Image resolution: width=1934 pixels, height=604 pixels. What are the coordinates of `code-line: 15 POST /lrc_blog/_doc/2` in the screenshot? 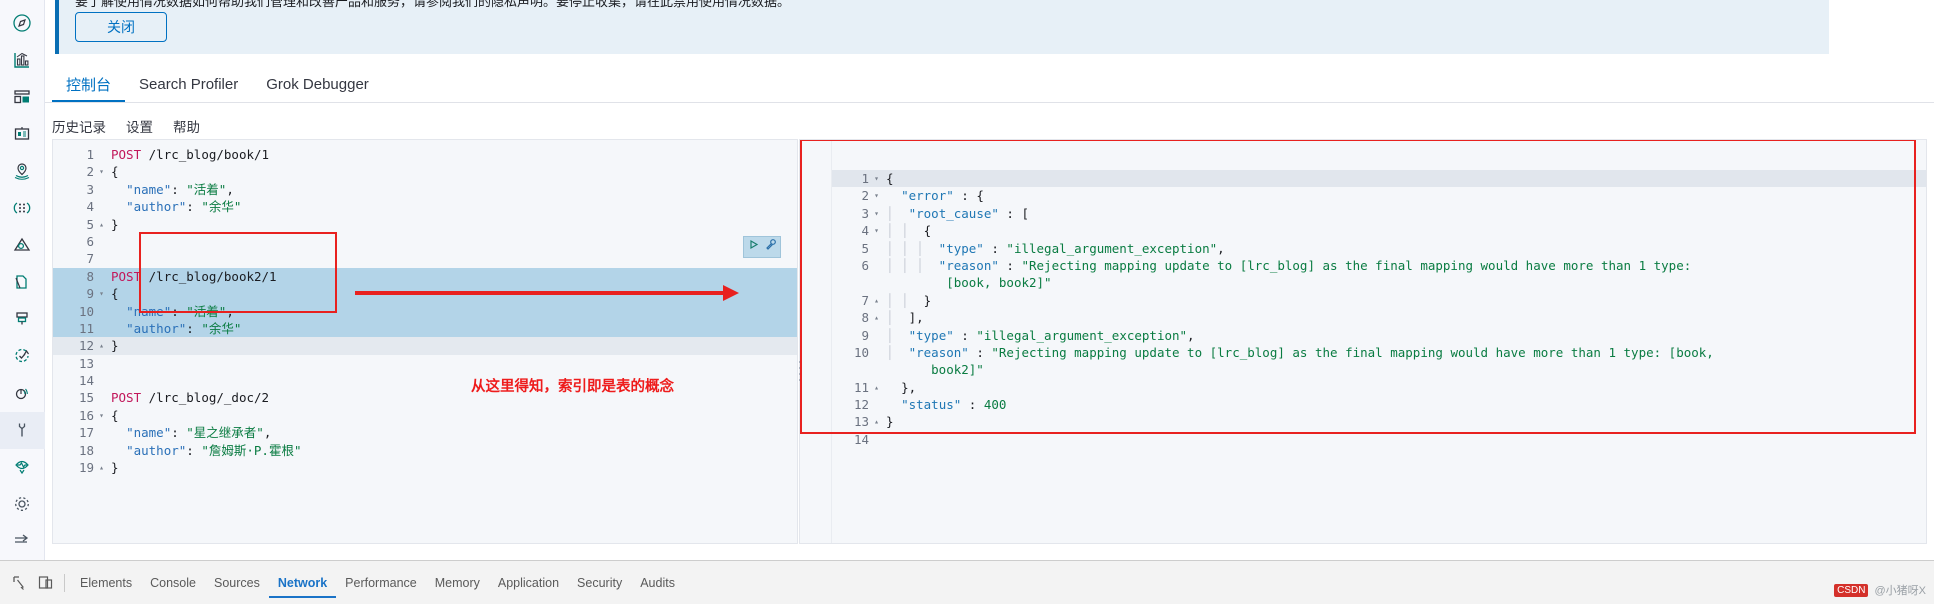 It's located at (425, 397).